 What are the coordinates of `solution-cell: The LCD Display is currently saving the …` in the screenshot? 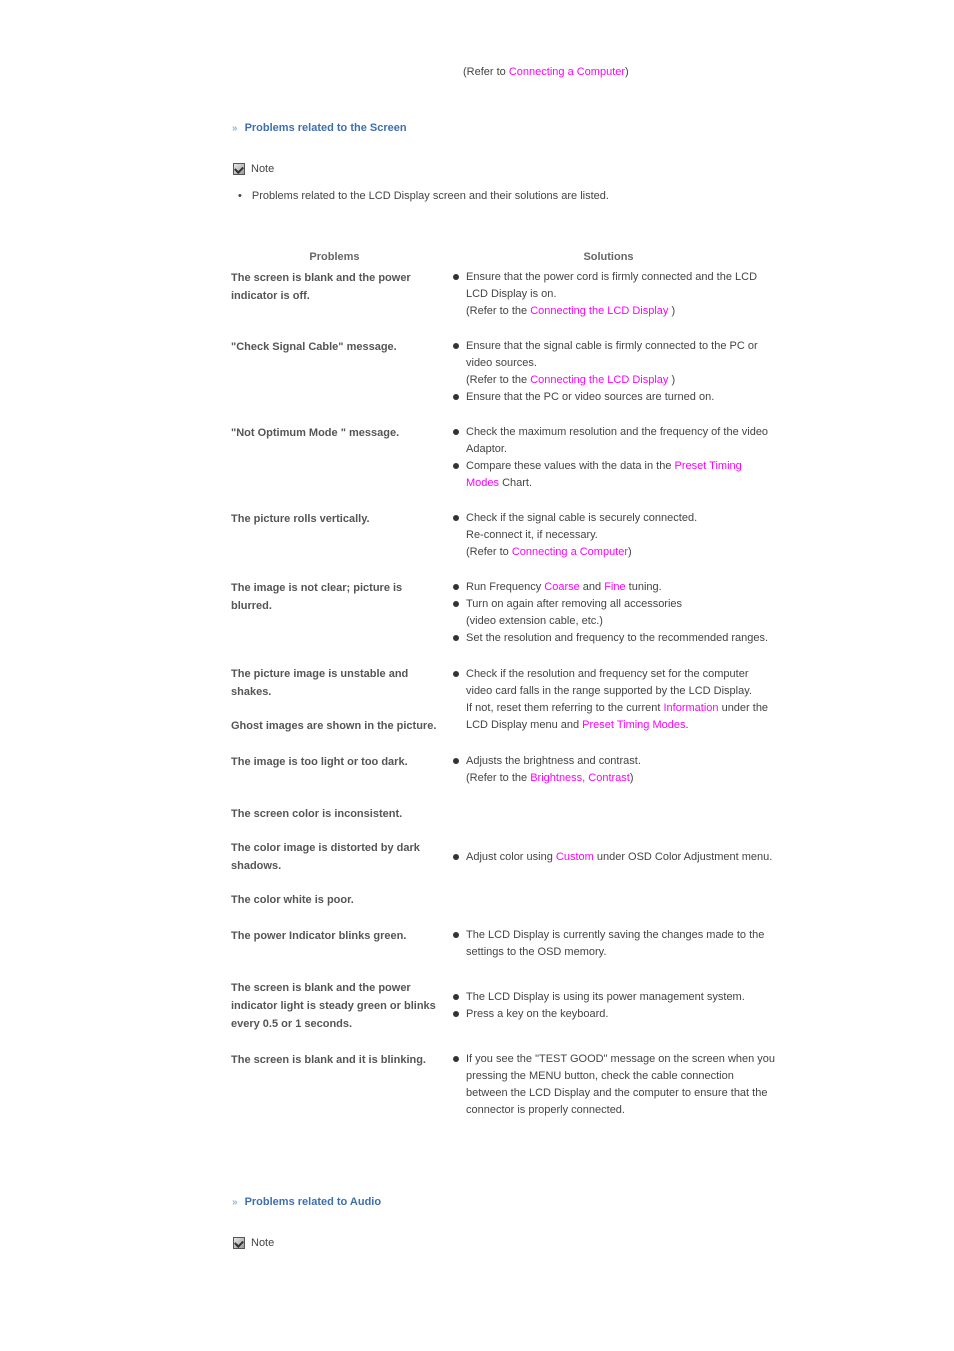 It's located at (608, 944).